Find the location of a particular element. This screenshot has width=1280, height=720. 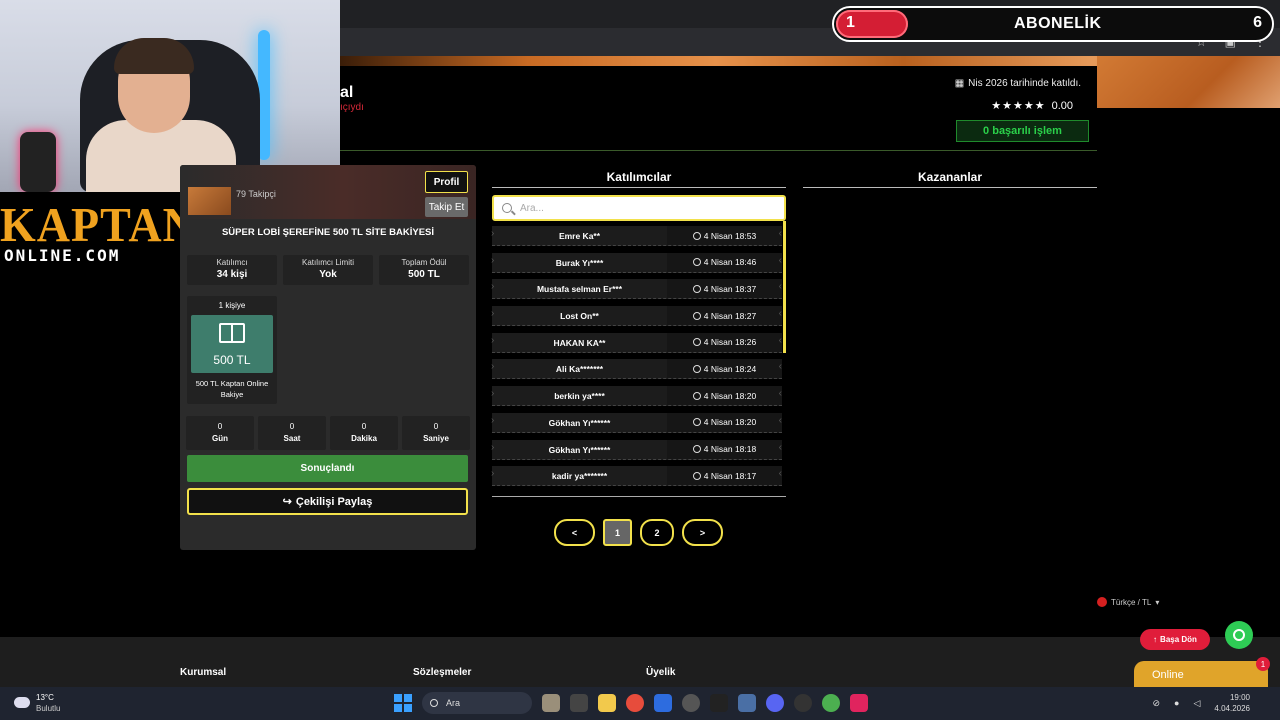

store-icon is located at coordinates (663, 703).